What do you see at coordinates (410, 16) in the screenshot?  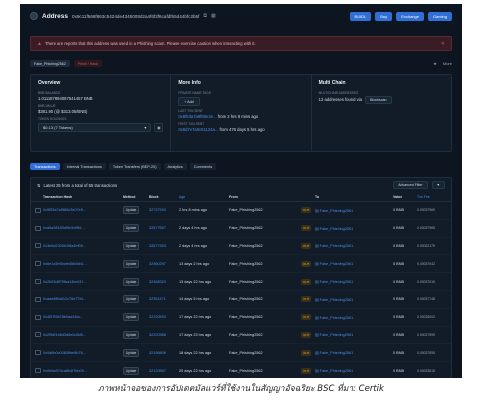 I see `exchange-button: Exchange` at bounding box center [410, 16].